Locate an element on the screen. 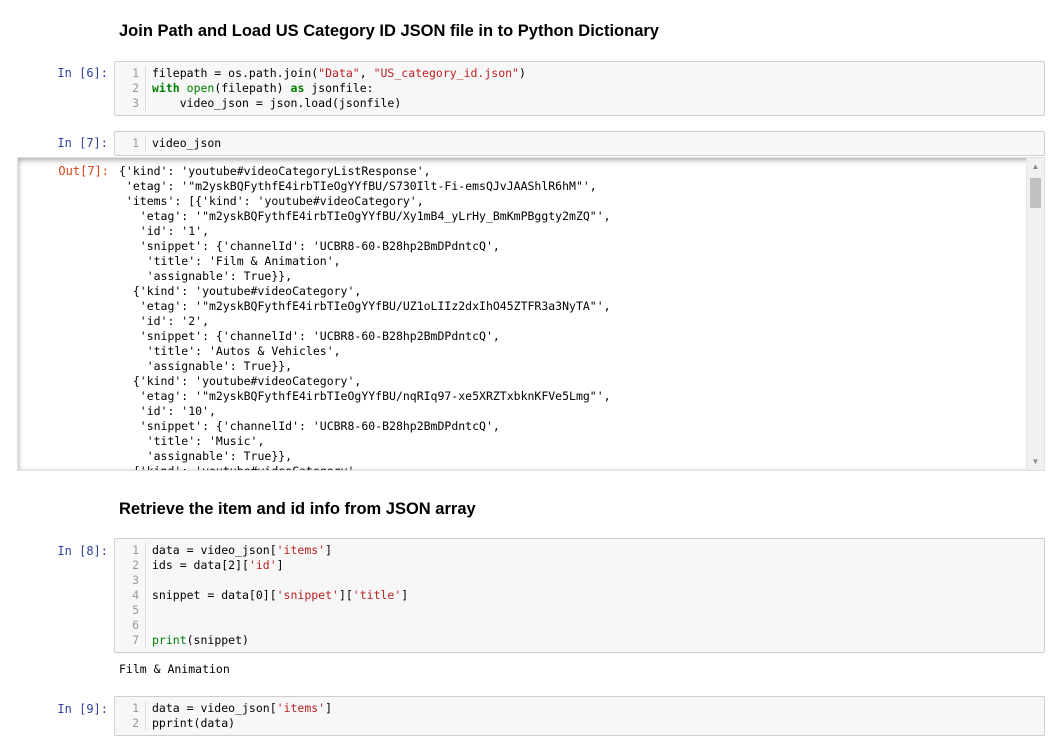 The image size is (1056, 736). code-line: 6 is located at coordinates (579, 625).